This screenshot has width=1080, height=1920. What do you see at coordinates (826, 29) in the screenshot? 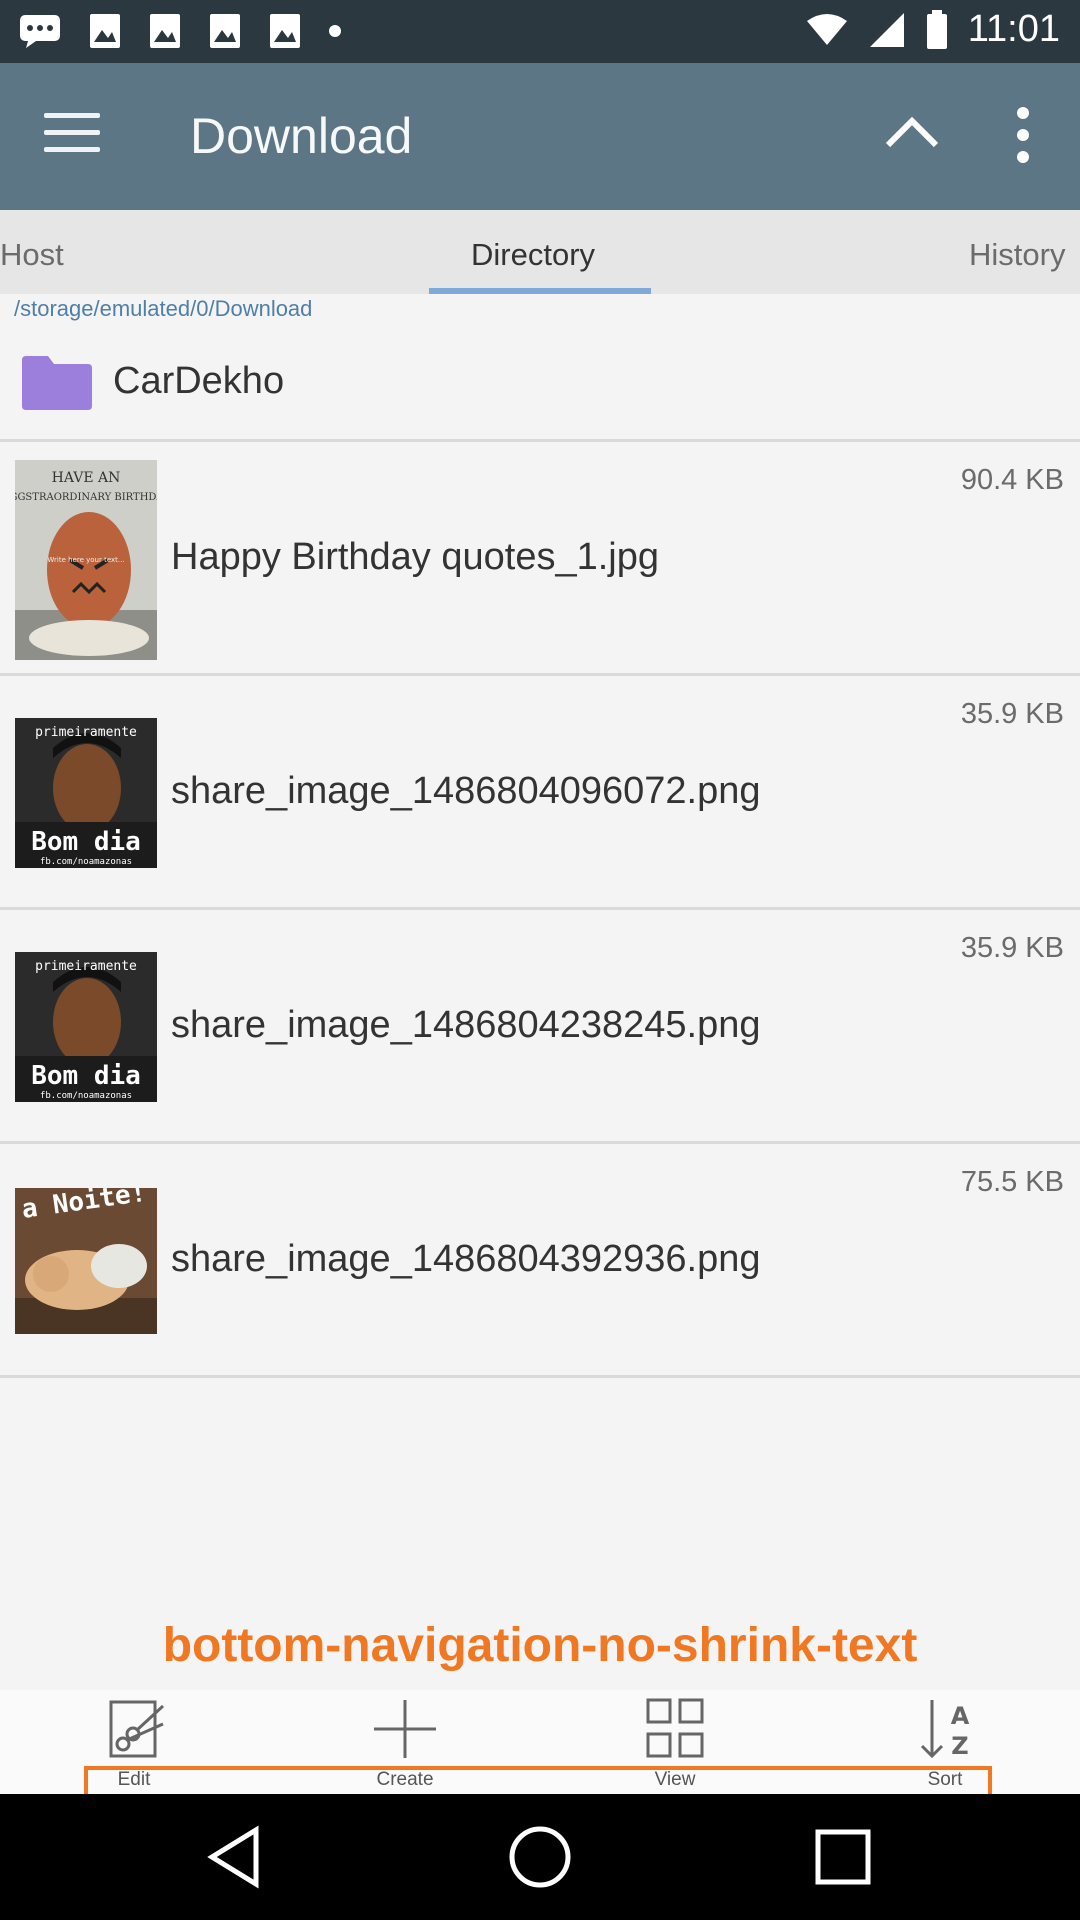
I see `wifi-icon` at bounding box center [826, 29].